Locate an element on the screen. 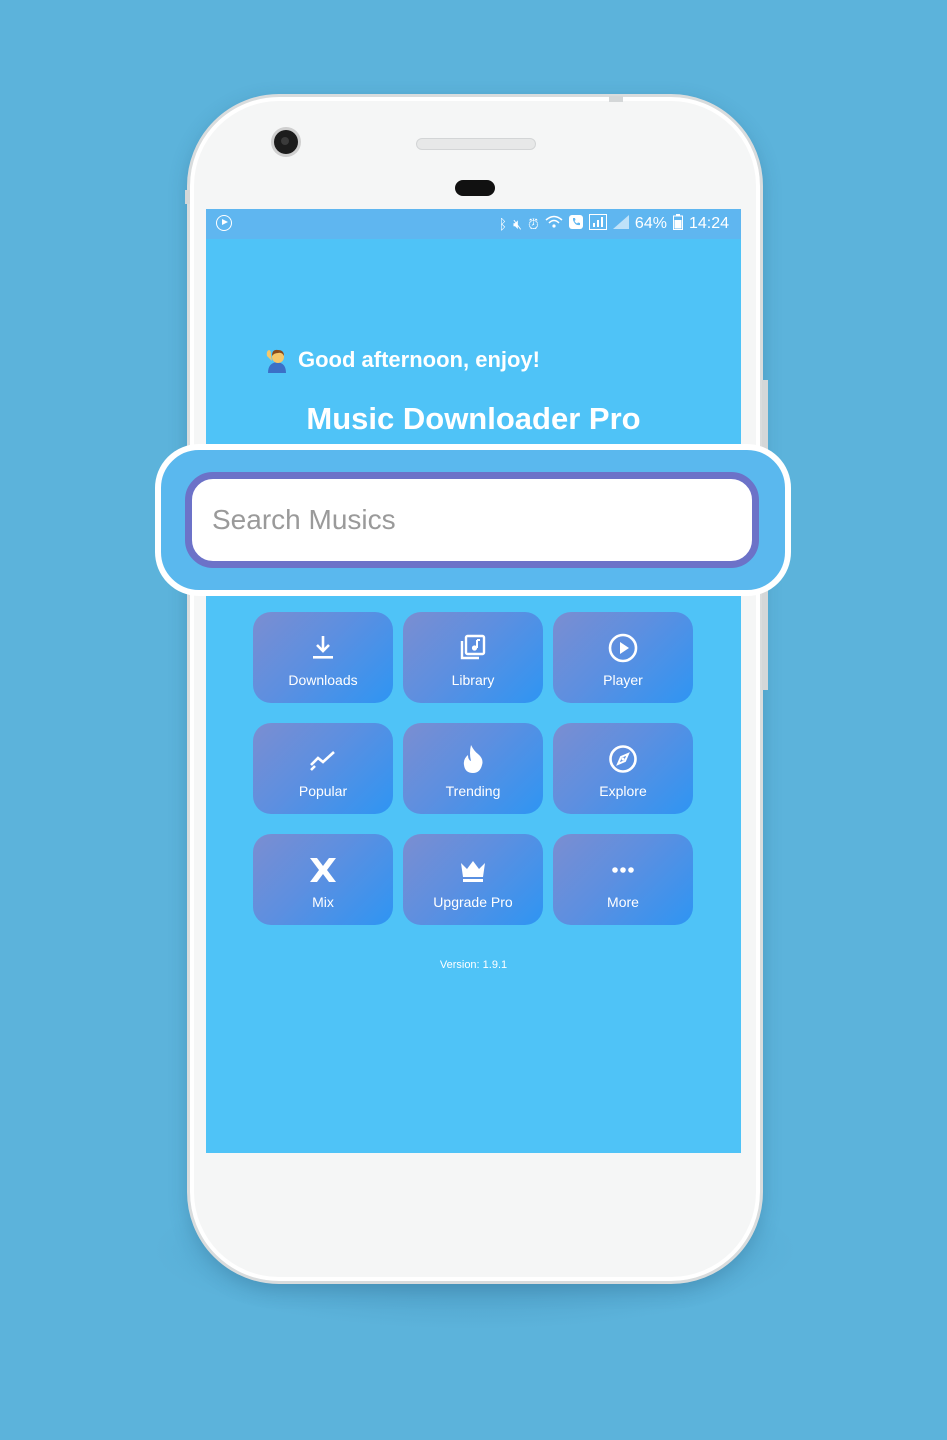 The image size is (947, 1440). library-label: Library is located at coordinates (473, 679).